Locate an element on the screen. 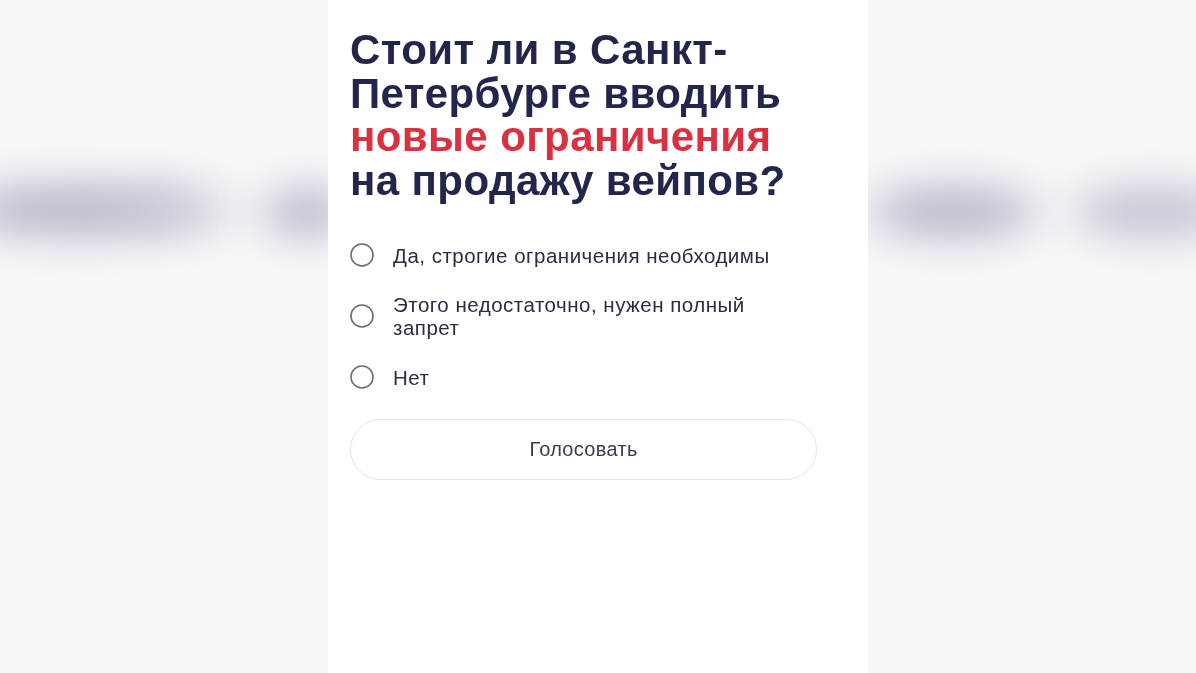 The image size is (1196, 673). option-label: Нет is located at coordinates (411, 377).